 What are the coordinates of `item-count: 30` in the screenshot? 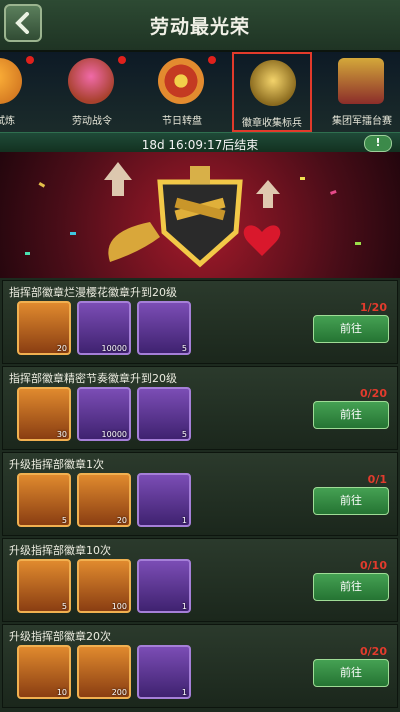 It's located at (61, 434).